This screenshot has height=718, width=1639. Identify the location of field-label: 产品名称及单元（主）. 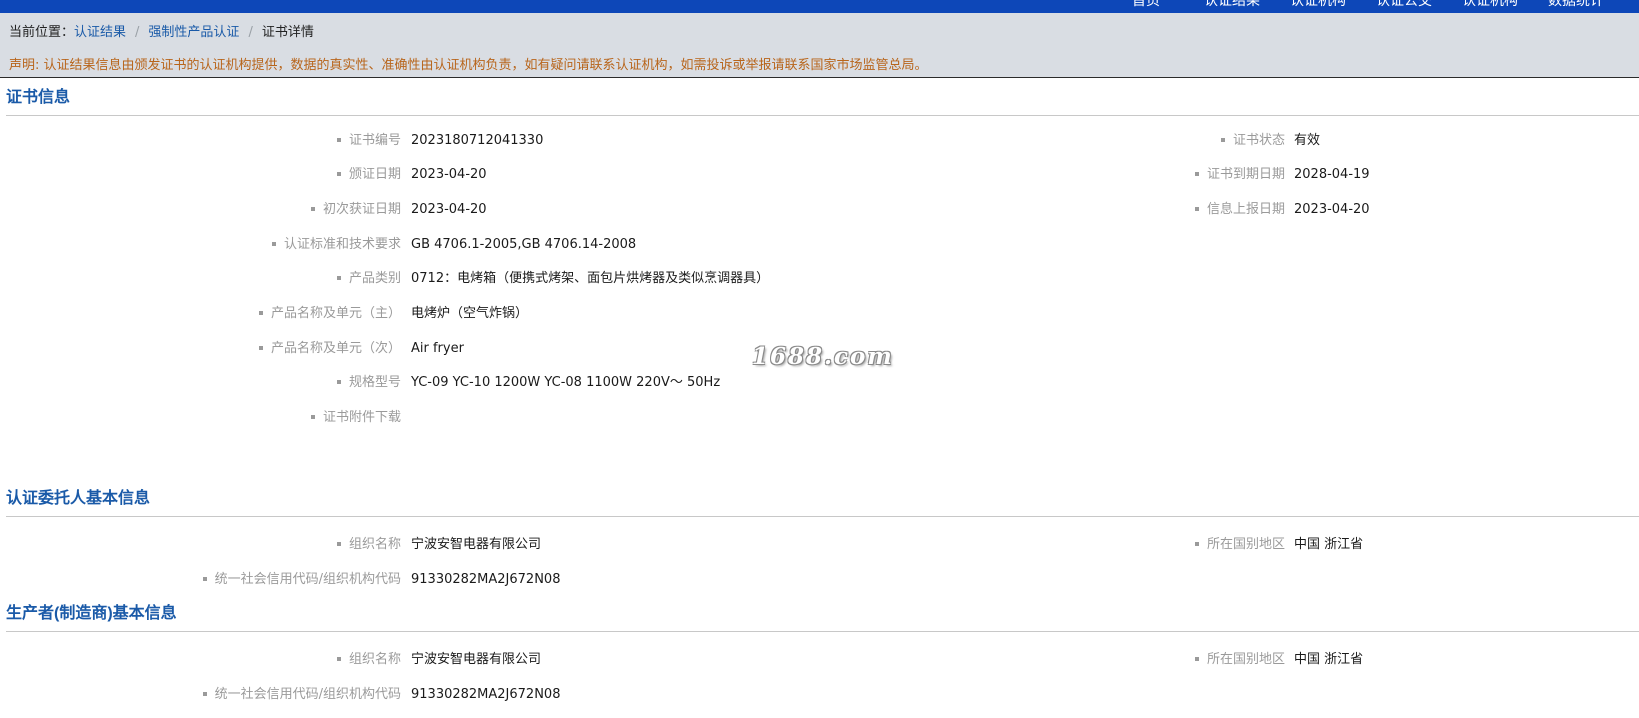
(329, 314).